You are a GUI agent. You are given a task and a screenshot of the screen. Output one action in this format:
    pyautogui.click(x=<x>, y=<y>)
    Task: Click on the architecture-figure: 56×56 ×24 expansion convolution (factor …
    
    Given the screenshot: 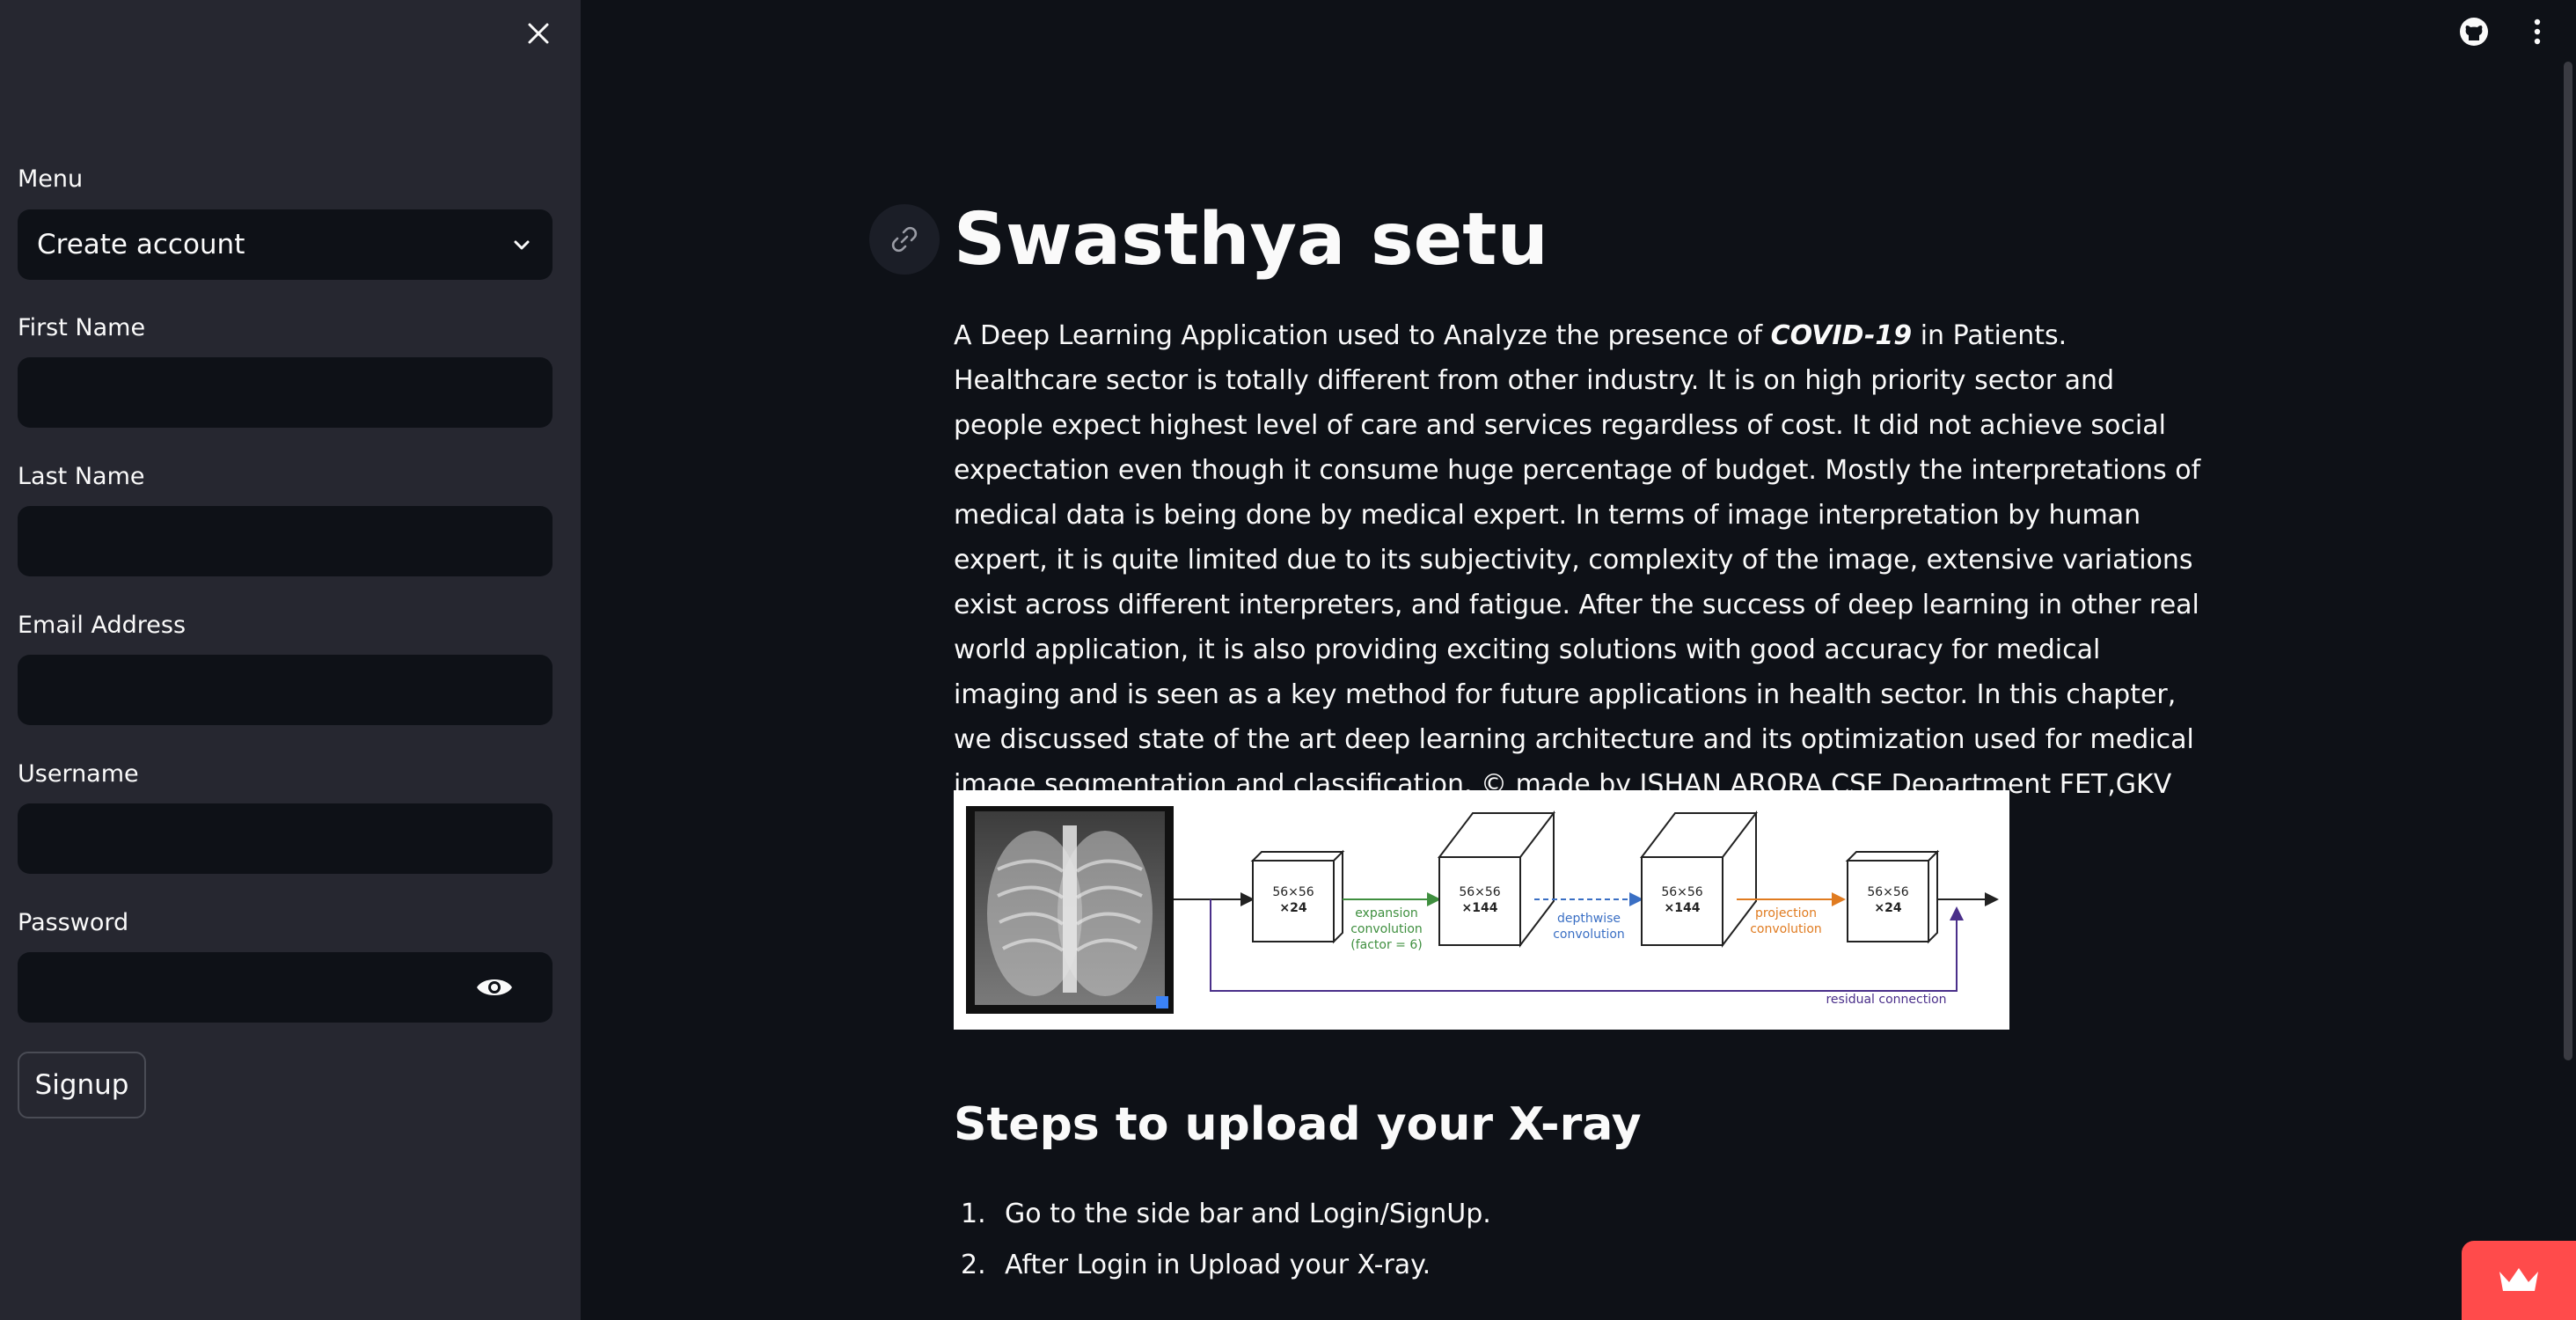 What is the action you would take?
    pyautogui.click(x=1481, y=910)
    